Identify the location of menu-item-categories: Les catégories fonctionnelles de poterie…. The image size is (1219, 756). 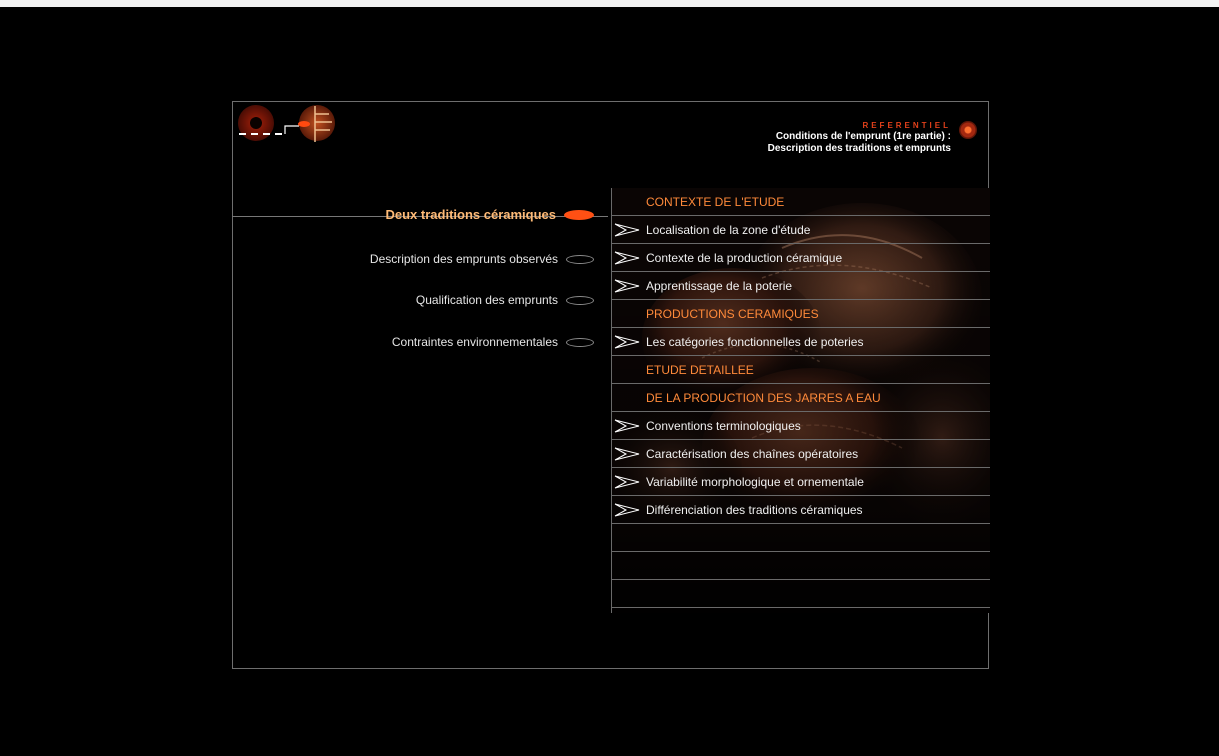
(801, 342).